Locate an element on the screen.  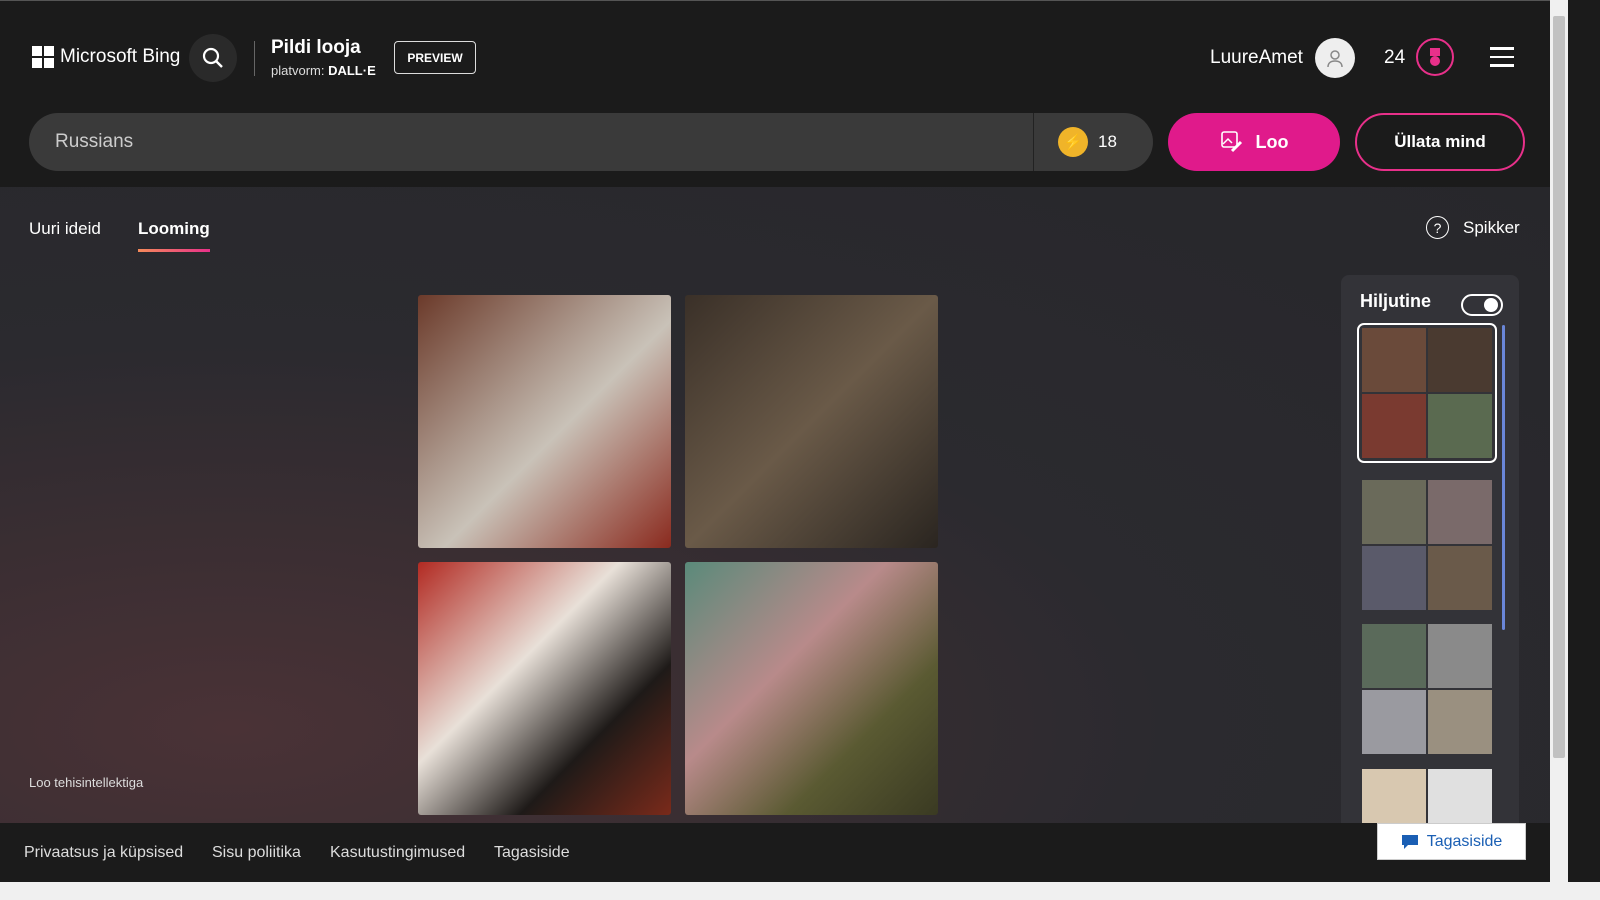
image-pen-icon is located at coordinates (1231, 142).